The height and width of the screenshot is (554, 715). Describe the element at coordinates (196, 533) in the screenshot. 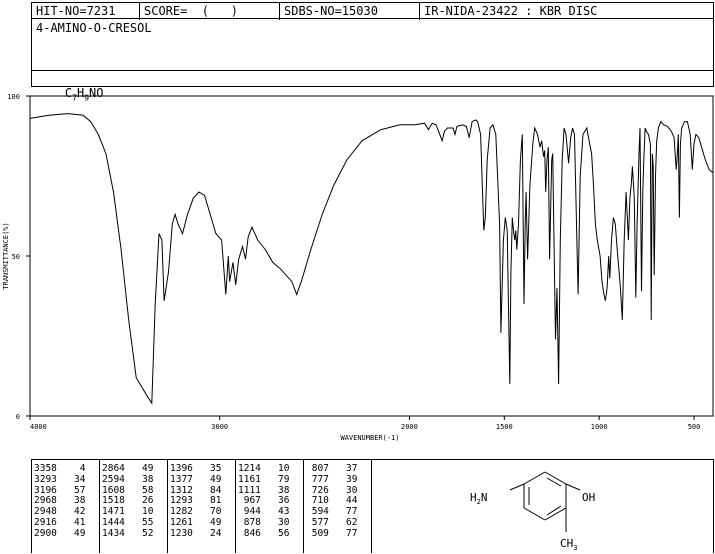

I see `peak-row: 1230 24` at that location.